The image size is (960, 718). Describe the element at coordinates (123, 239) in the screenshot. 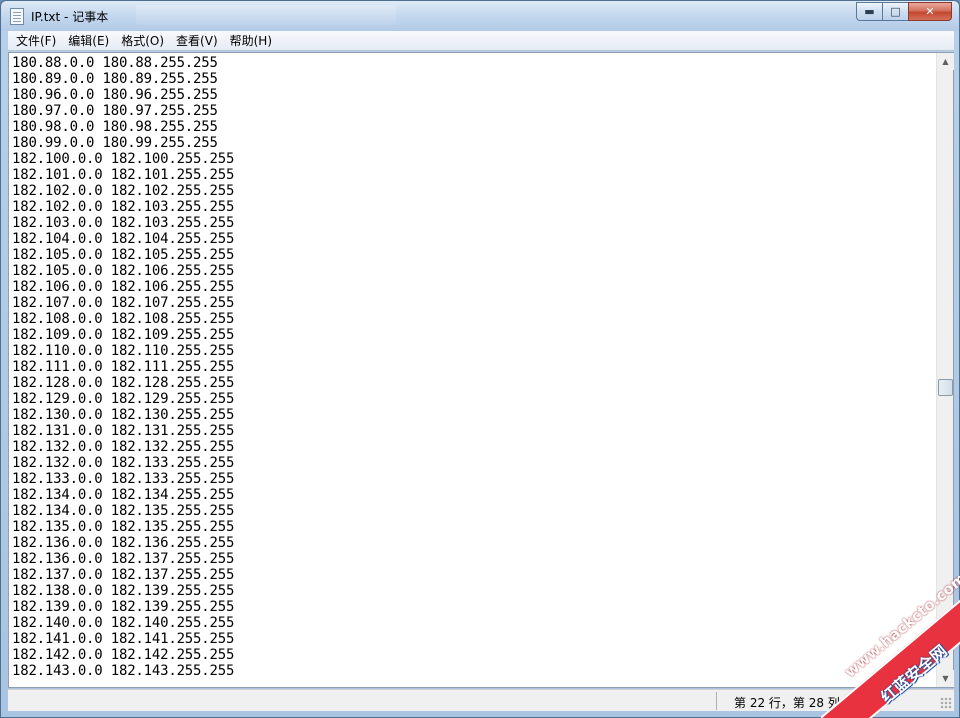

I see `text-line: 182.104.0.0 182.104.255.255` at that location.